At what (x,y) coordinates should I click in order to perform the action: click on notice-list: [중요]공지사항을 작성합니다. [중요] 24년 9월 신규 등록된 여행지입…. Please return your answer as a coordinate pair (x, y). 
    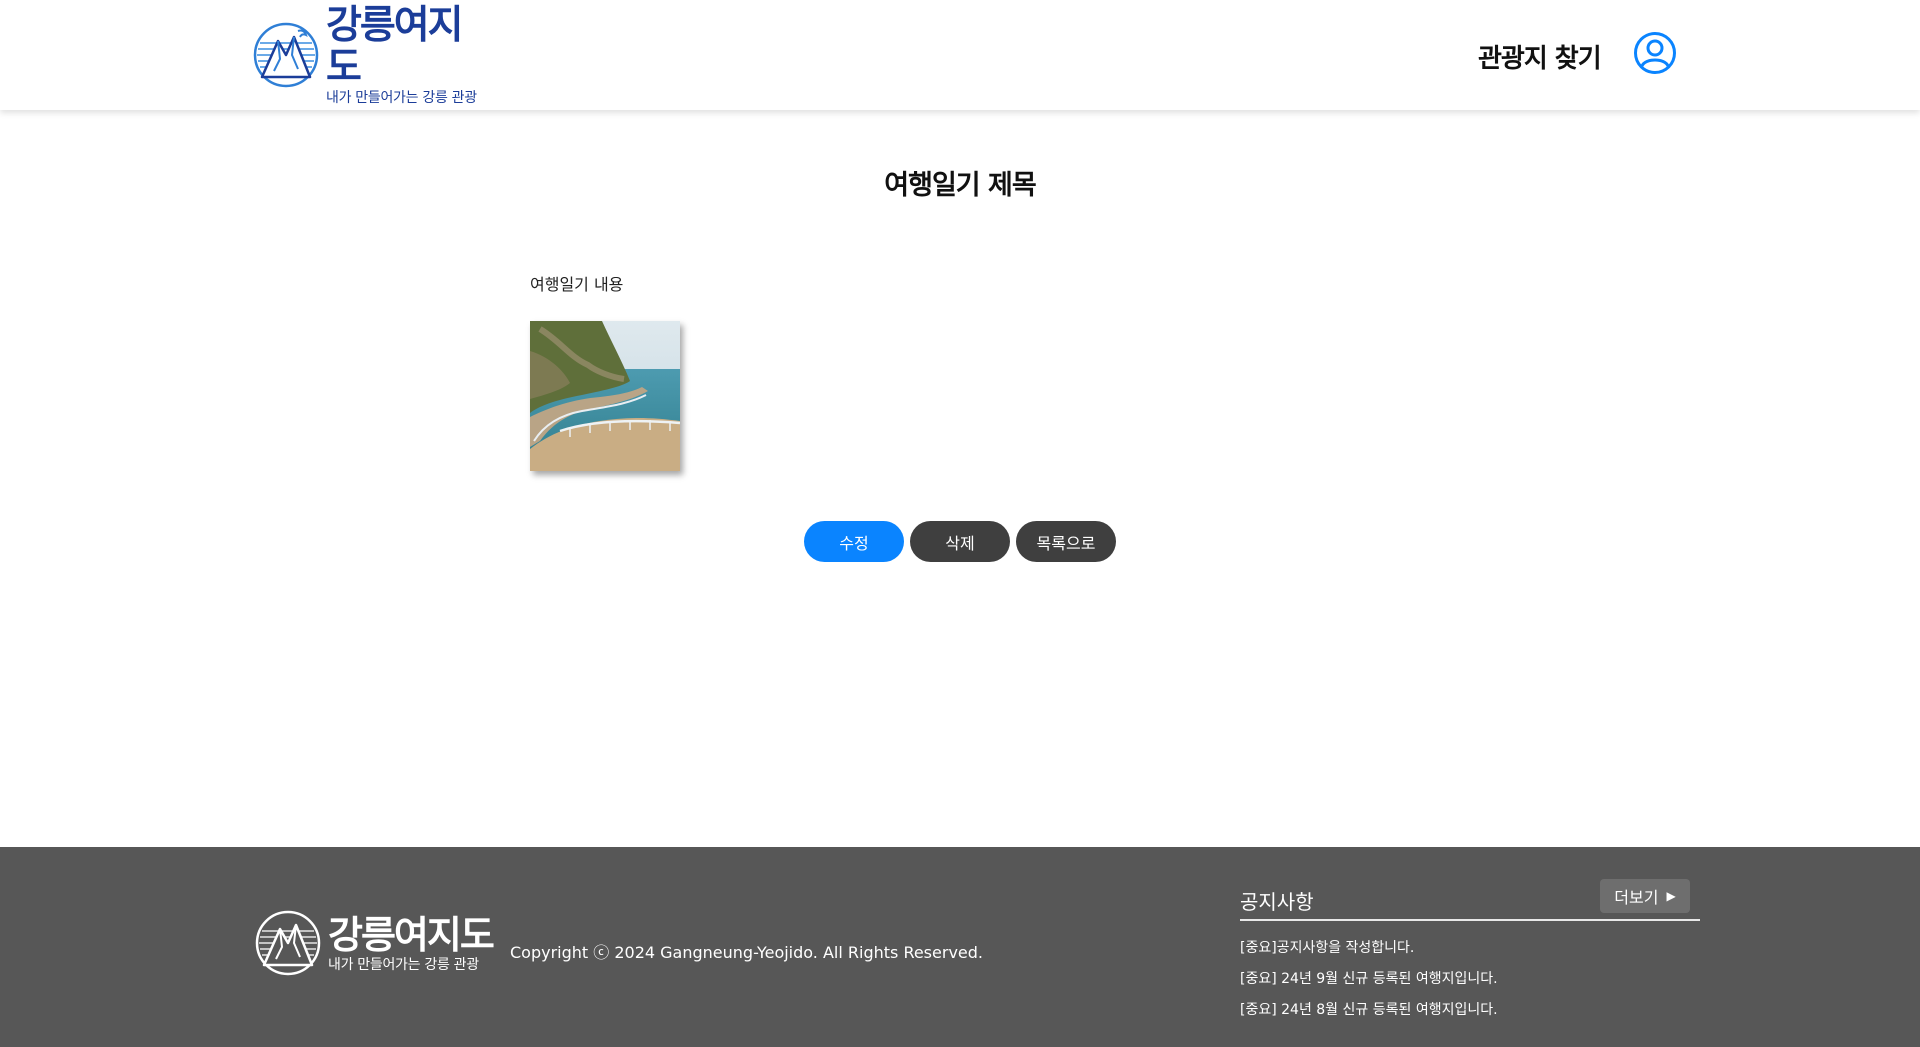
    Looking at the image, I should click on (1470, 979).